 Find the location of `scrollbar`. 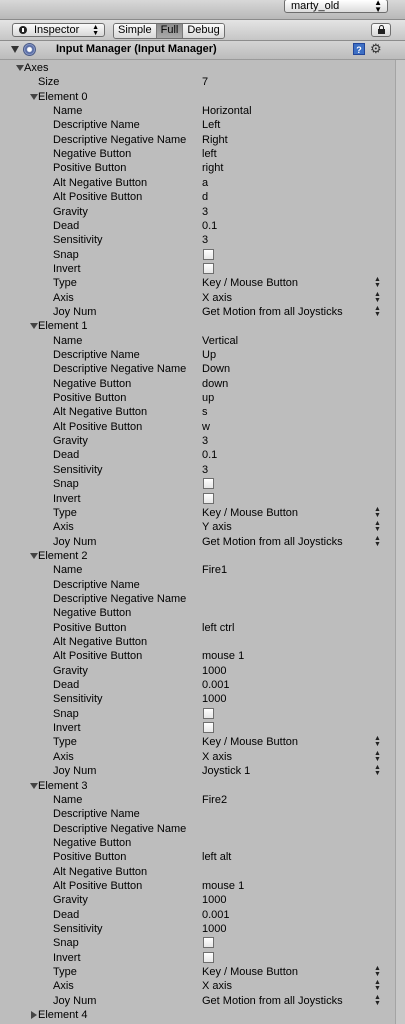

scrollbar is located at coordinates (400, 542).